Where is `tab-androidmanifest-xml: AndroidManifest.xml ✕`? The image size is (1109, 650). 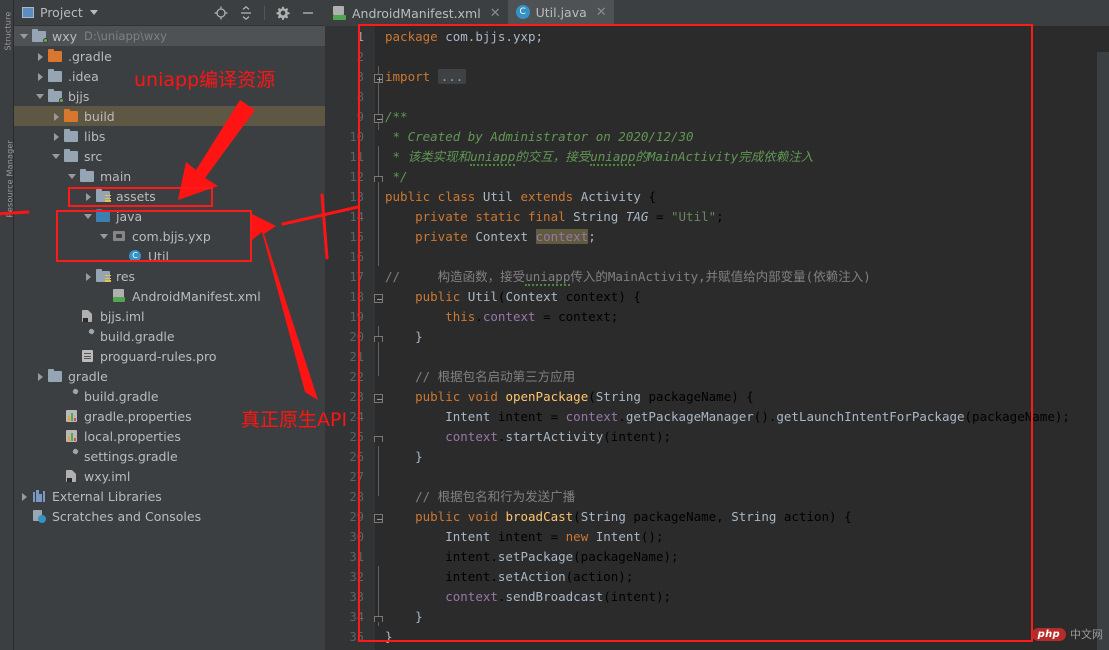 tab-androidmanifest-xml: AndroidManifest.xml ✕ is located at coordinates (416, 13).